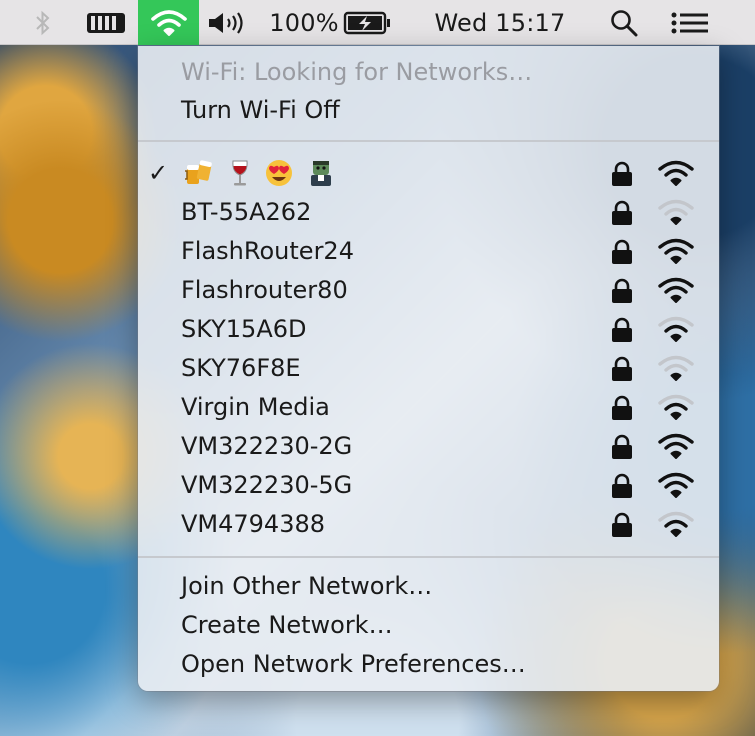 The width and height of the screenshot is (755, 736). What do you see at coordinates (428, 329) in the screenshot?
I see `network-item: SKY15A6D` at bounding box center [428, 329].